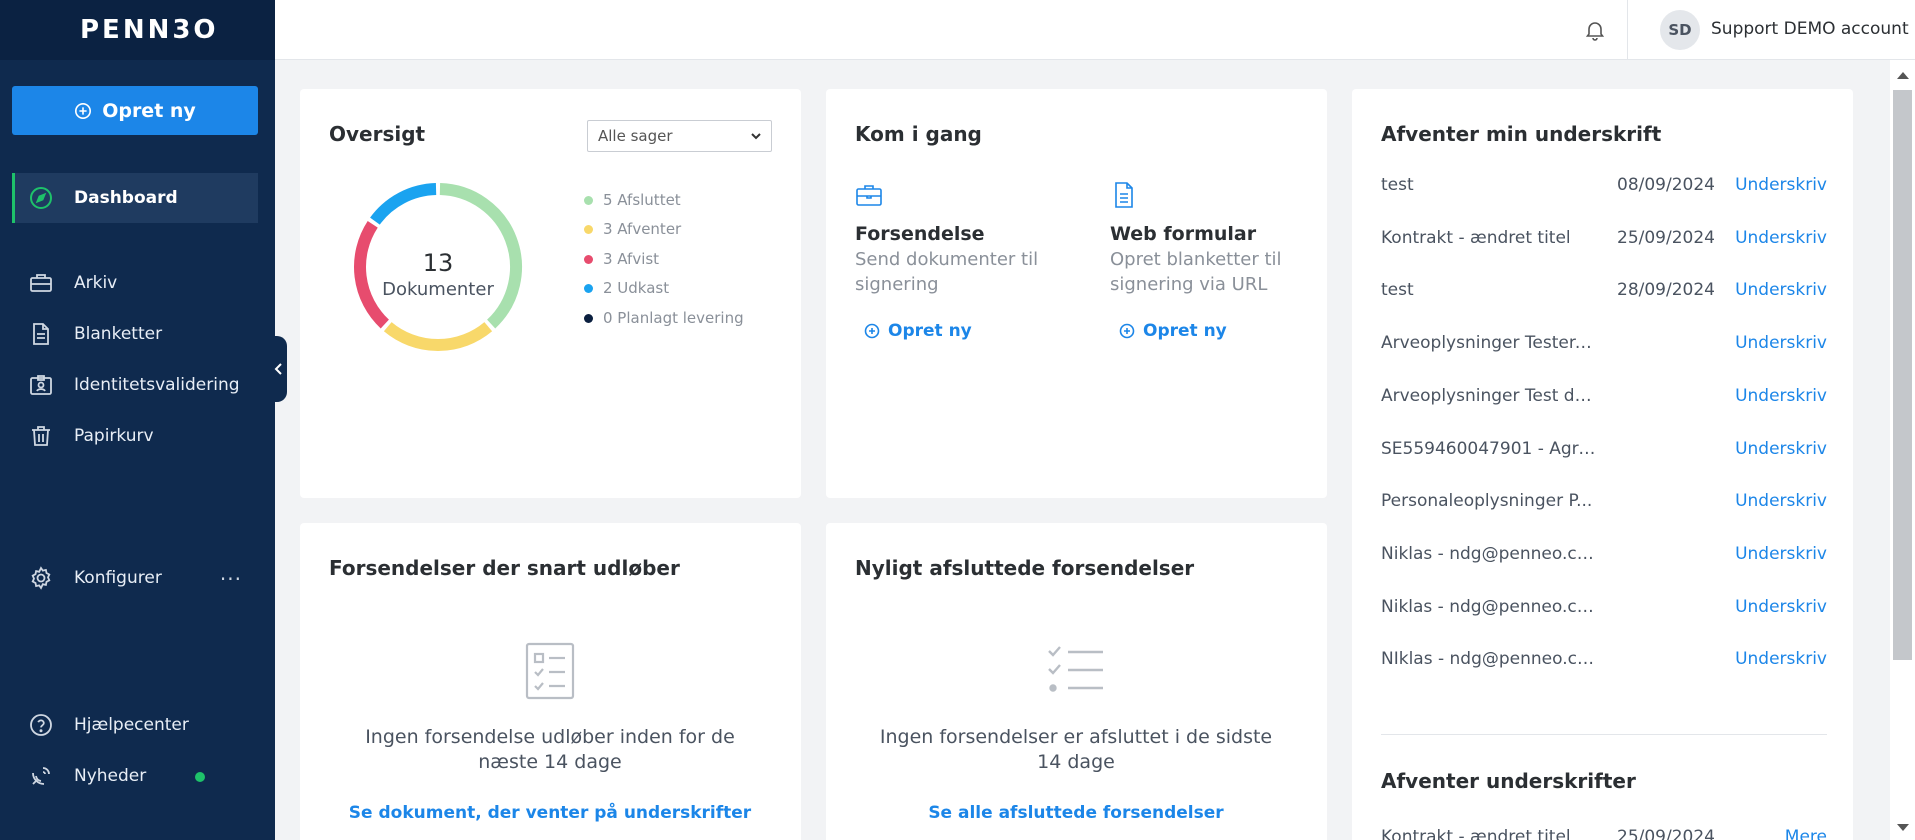 Image resolution: width=1915 pixels, height=840 pixels. I want to click on overview-title: Oversigt, so click(377, 134).